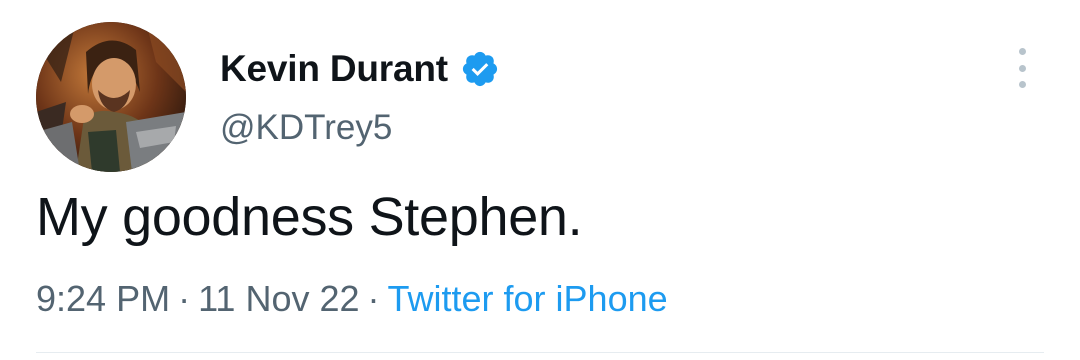  I want to click on verified-badge-icon, so click(480, 69).